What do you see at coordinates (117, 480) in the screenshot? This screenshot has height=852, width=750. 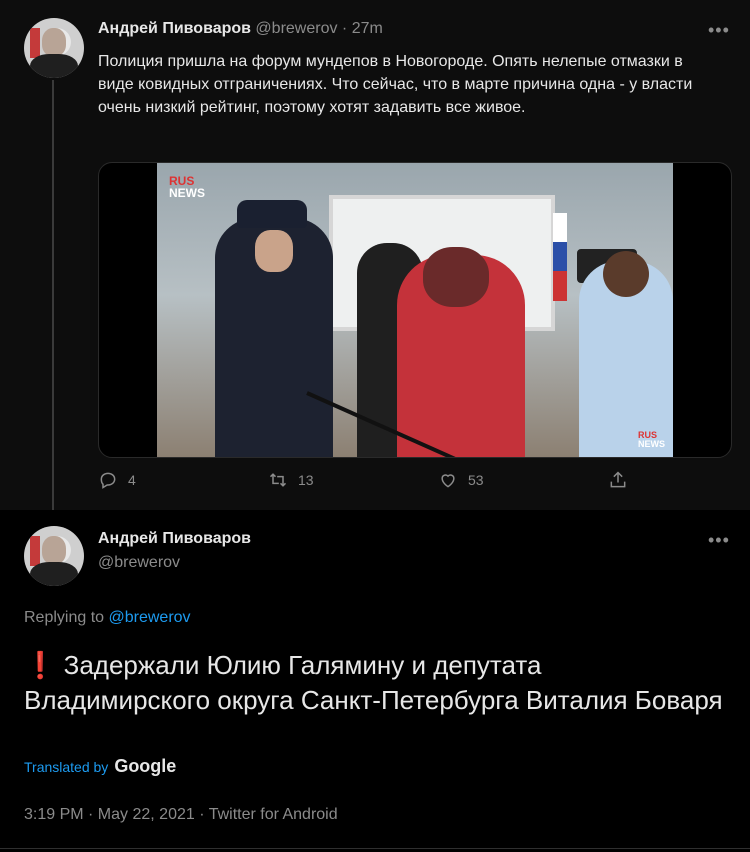 I see `reply-button: 4` at bounding box center [117, 480].